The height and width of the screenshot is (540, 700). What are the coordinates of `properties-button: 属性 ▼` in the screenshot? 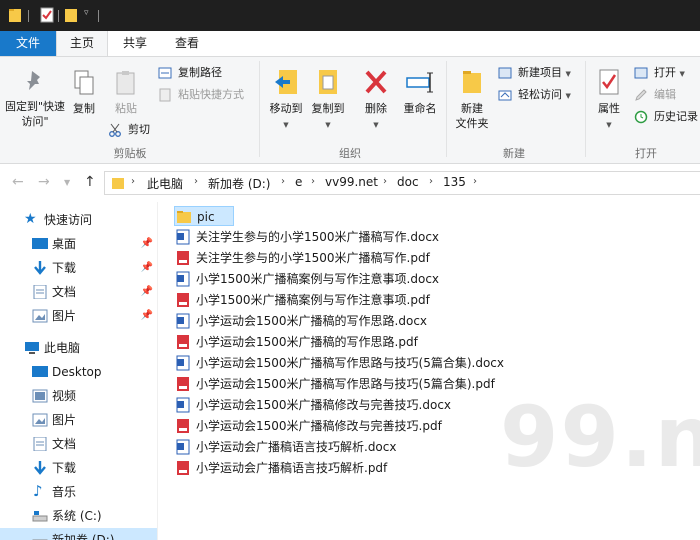 It's located at (609, 100).